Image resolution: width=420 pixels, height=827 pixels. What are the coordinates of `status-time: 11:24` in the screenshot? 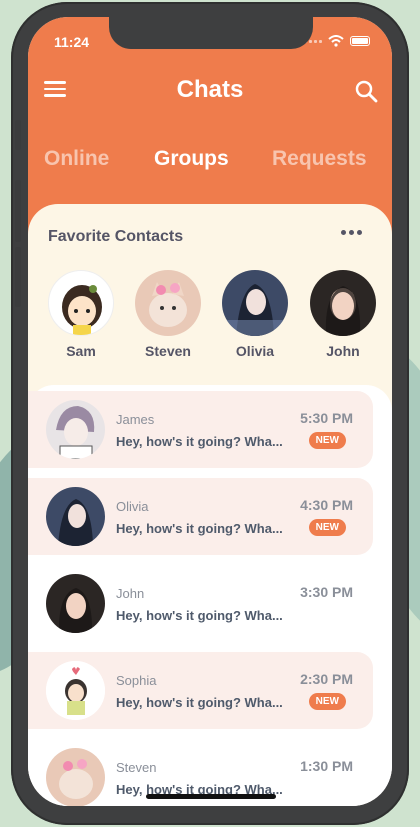 It's located at (72, 42).